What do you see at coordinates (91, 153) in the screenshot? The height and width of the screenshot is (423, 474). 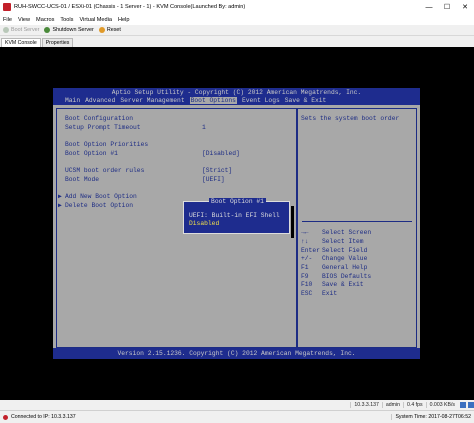 I see `boot-option-1-label: Boot Option #1` at bounding box center [91, 153].